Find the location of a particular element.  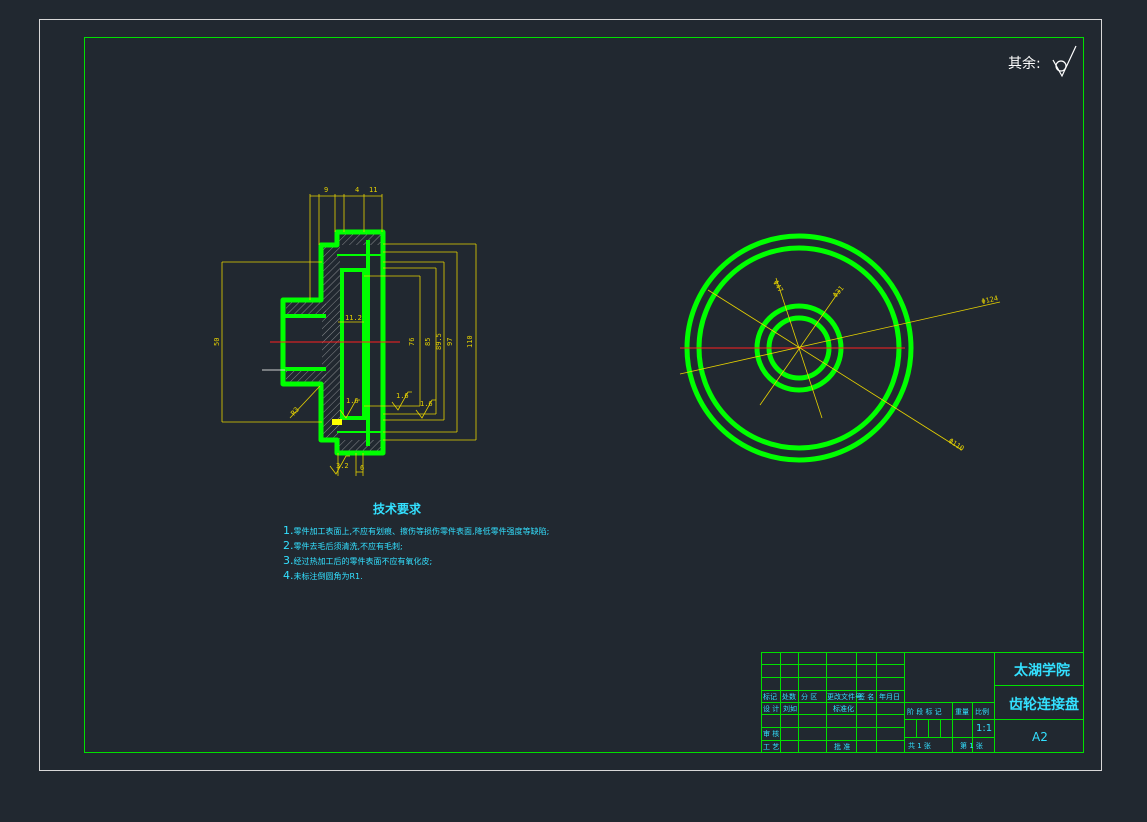

dim-right-76: 76 is located at coordinates (412, 342).